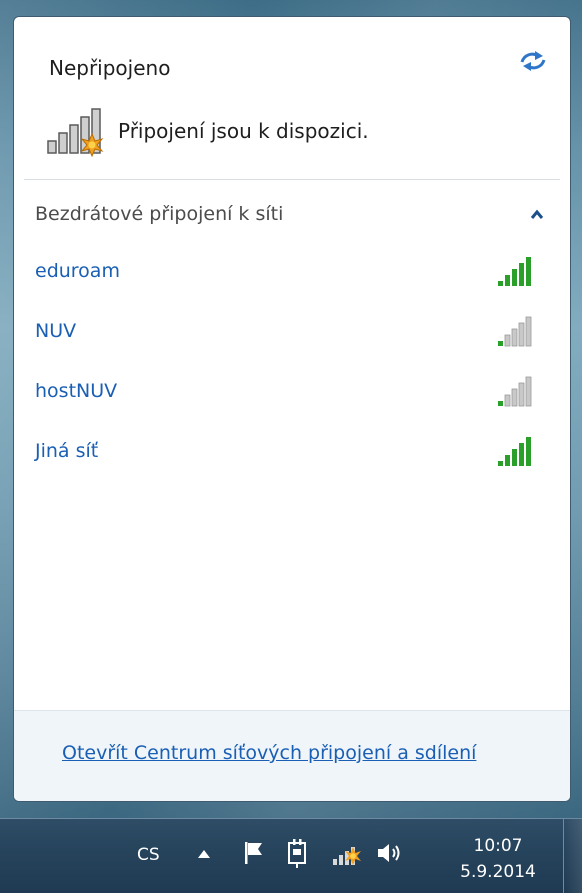 The width and height of the screenshot is (582, 893). Describe the element at coordinates (390, 853) in the screenshot. I see `volume-icon` at that location.